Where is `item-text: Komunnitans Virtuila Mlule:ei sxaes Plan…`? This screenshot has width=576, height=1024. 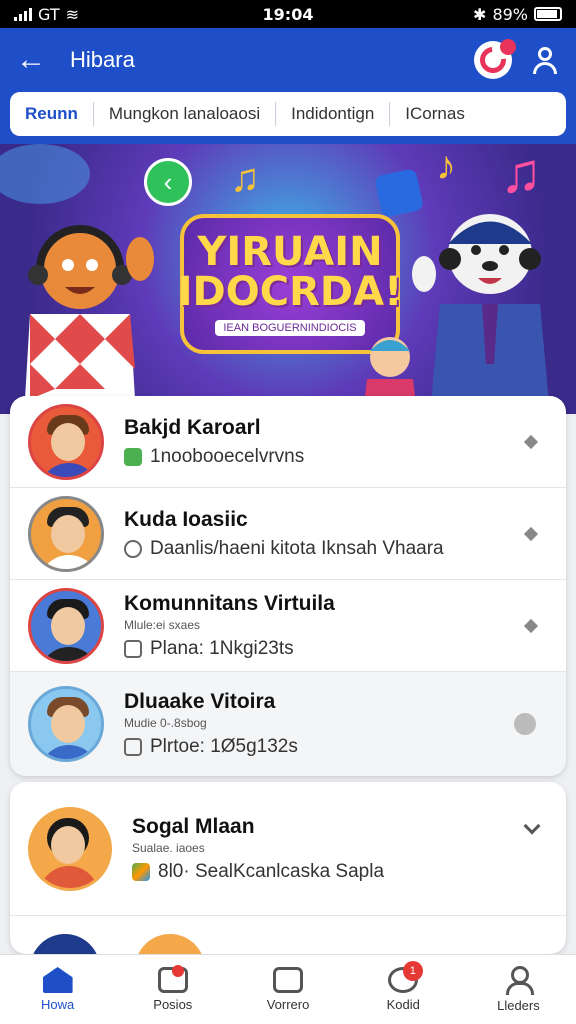
item-text: Komunnitans Virtuila Mlule:ei sxaes Plan… is located at coordinates (345, 626).